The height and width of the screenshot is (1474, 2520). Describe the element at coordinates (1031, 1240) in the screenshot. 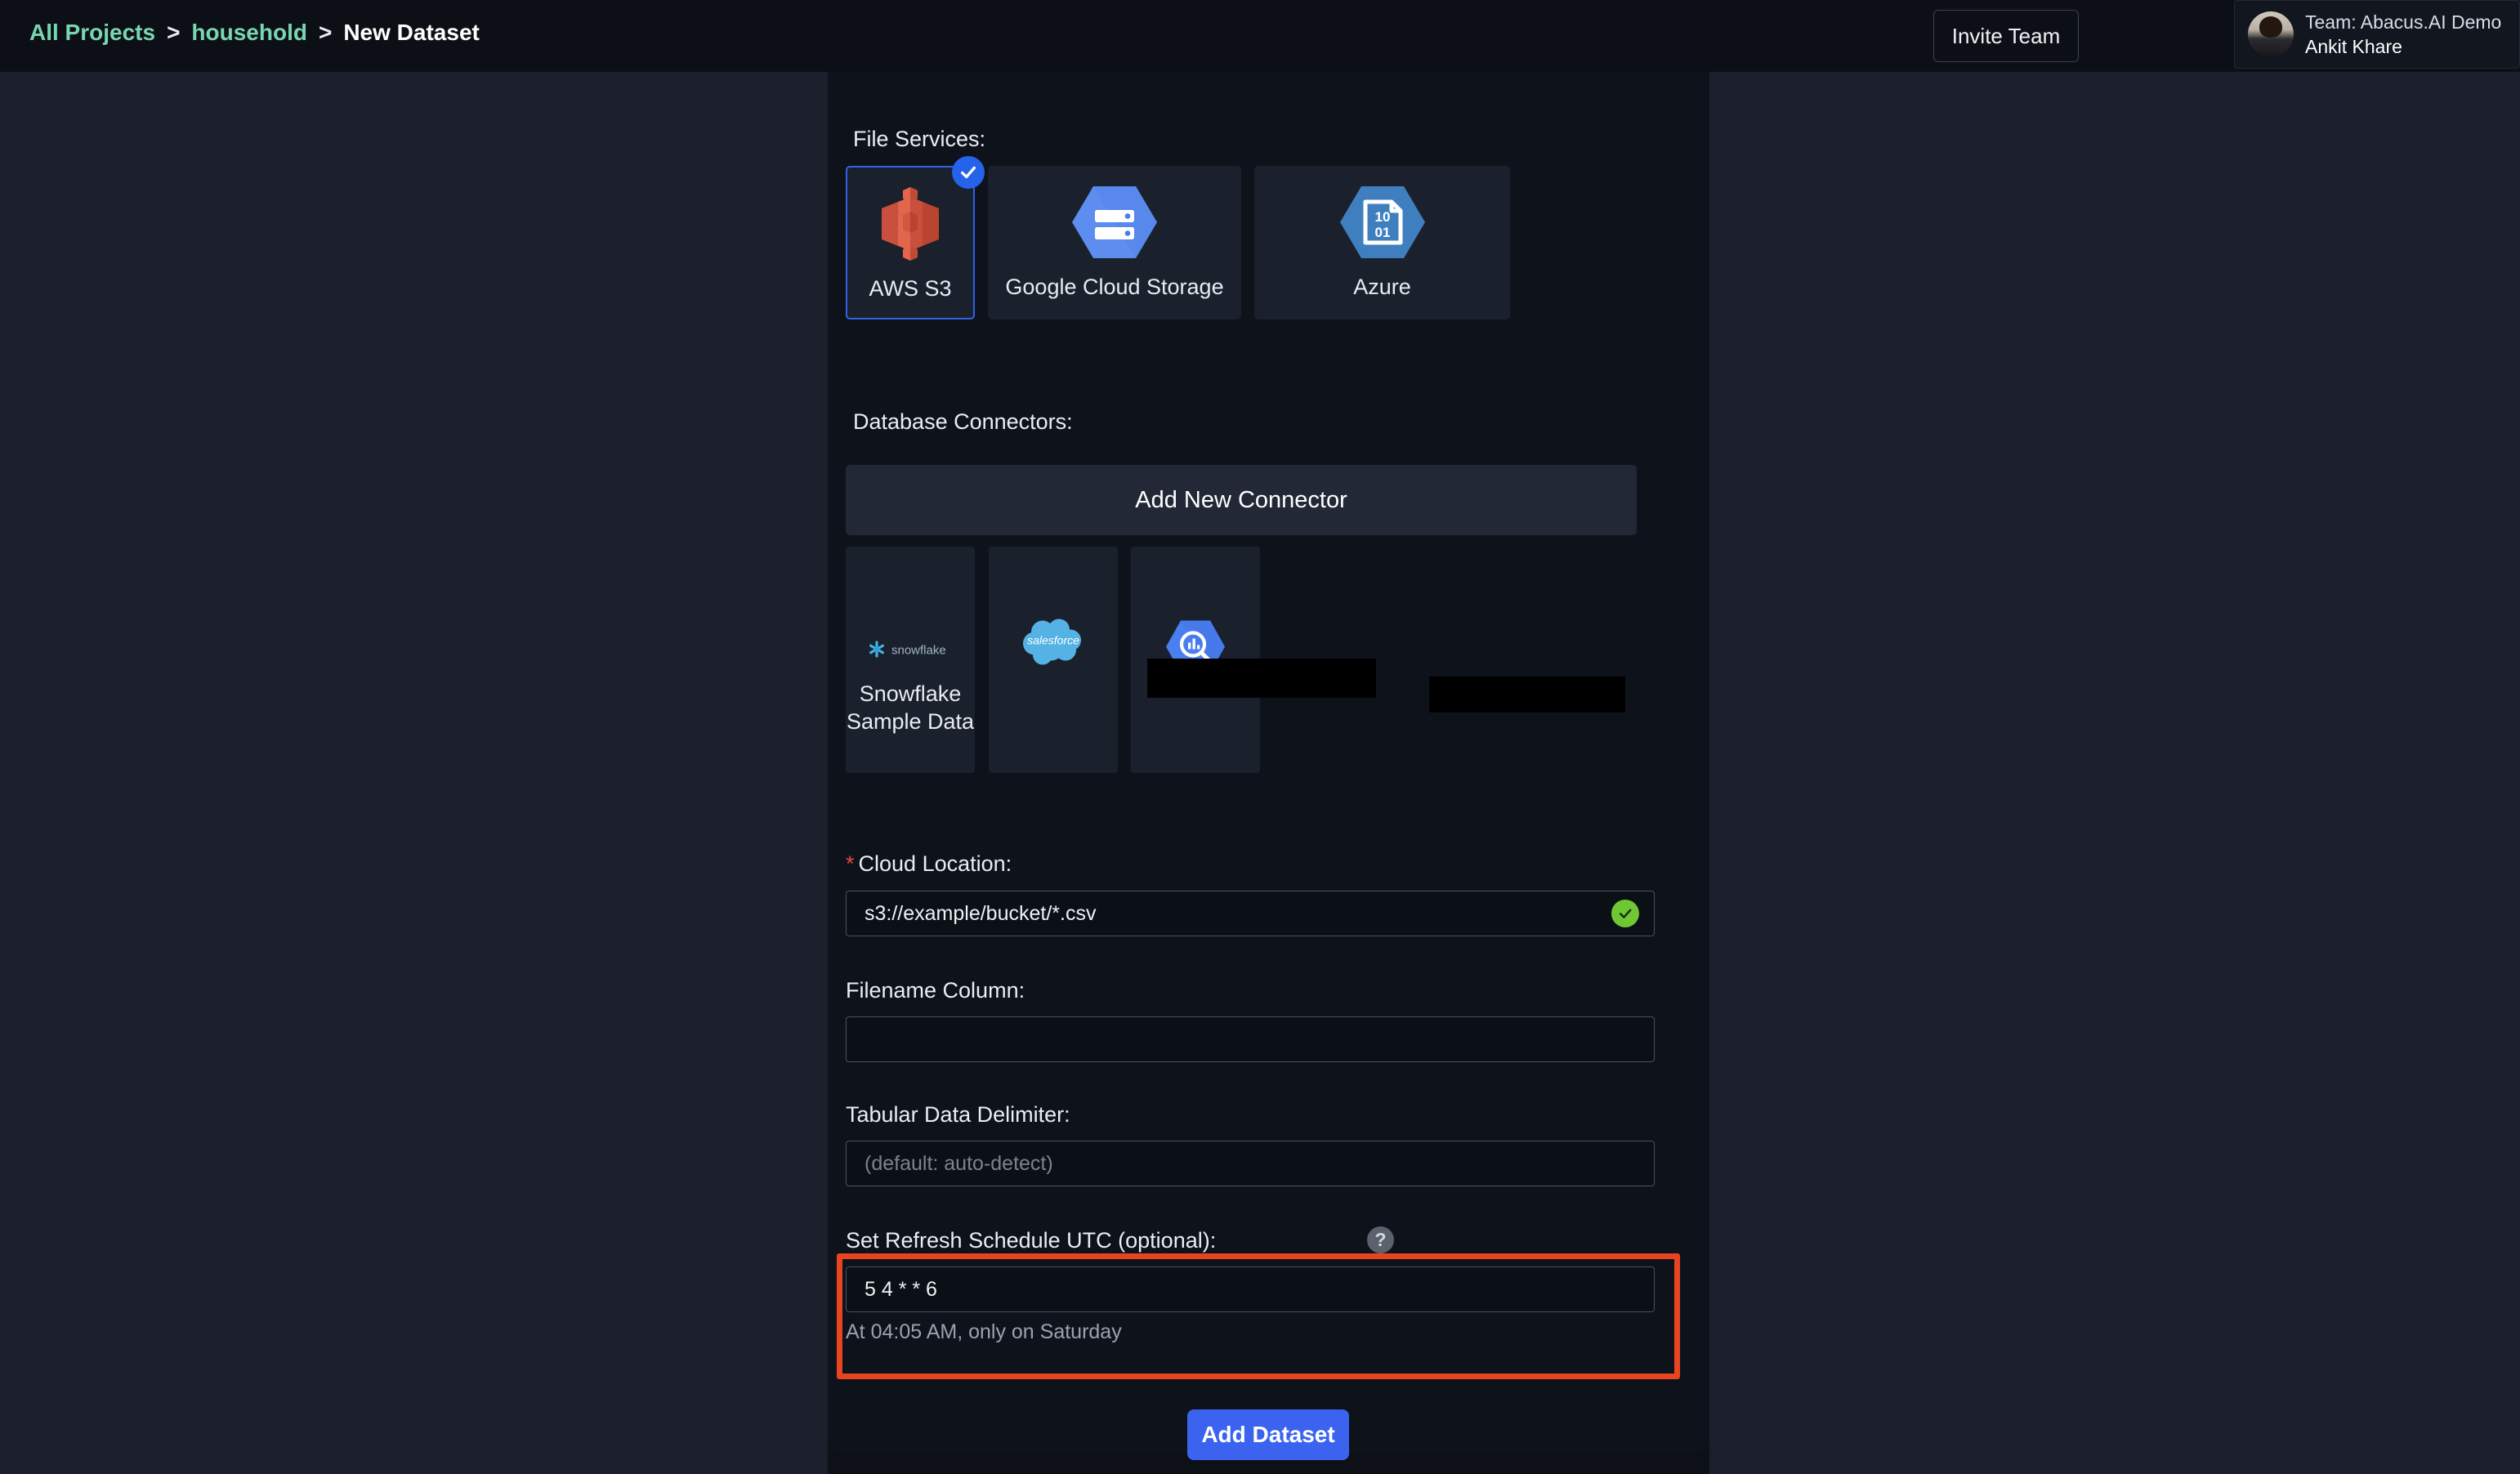

I see `refresh-schedule-label: Set Refresh Schedule UTC (optional):` at that location.